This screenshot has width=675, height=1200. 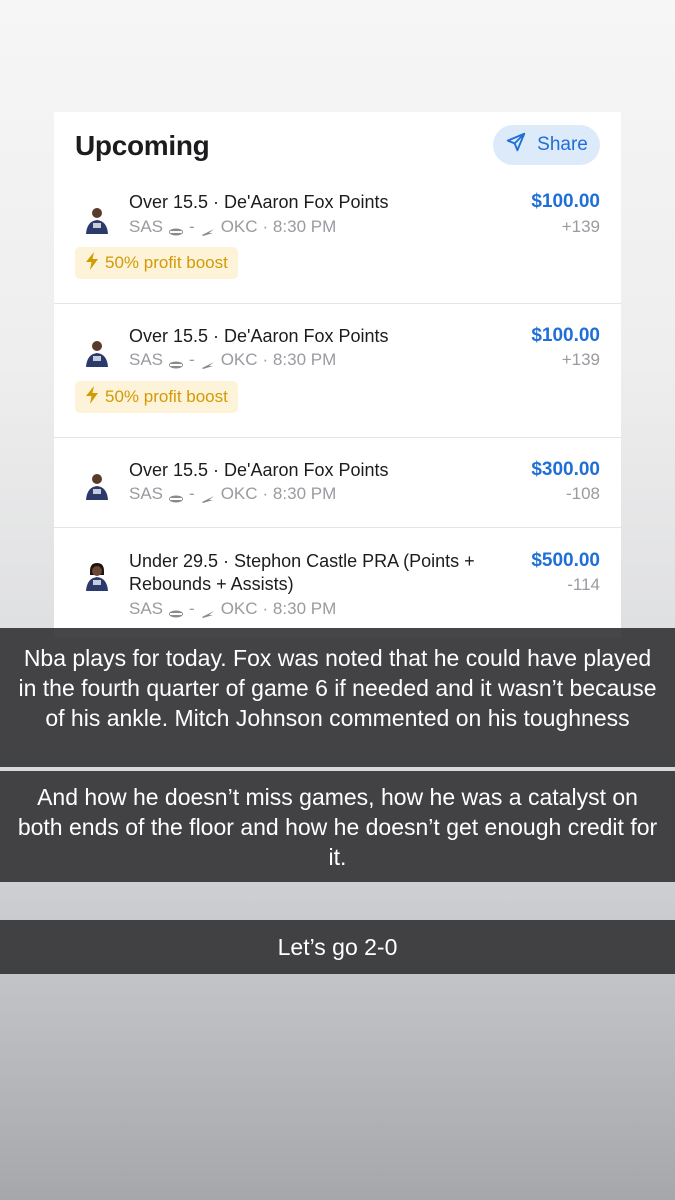 I want to click on caption-text: Let’s go 2-0, so click(x=337, y=947).